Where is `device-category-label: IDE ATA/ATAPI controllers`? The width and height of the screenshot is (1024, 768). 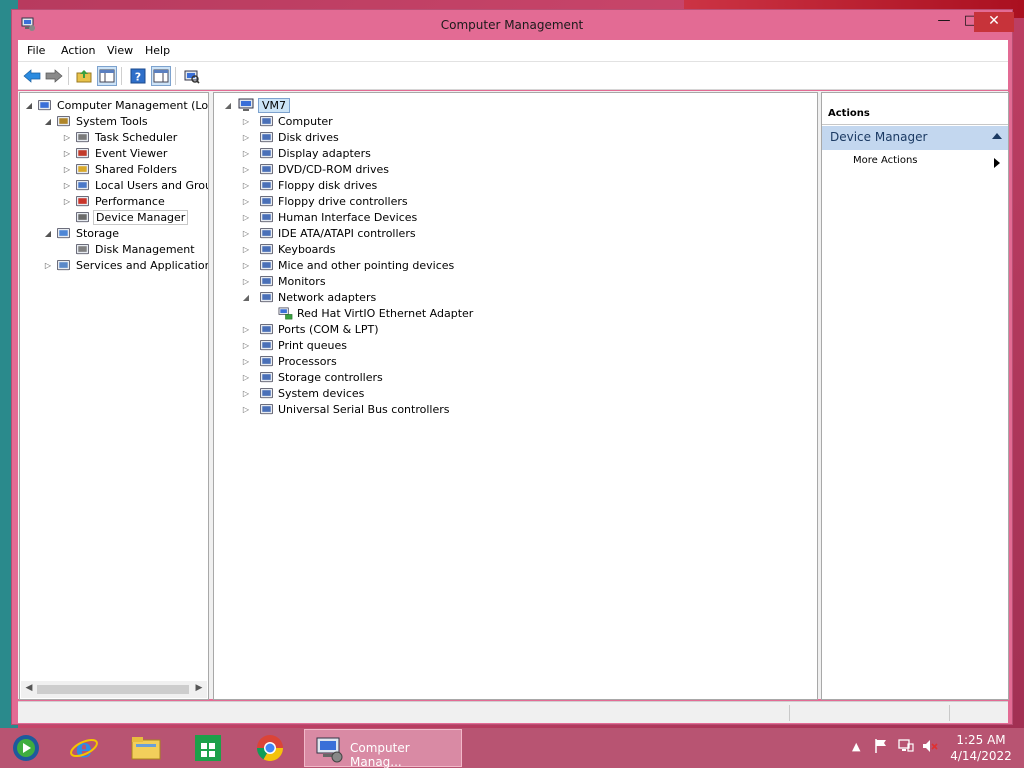
device-category-label: IDE ATA/ATAPI controllers is located at coordinates (347, 233).